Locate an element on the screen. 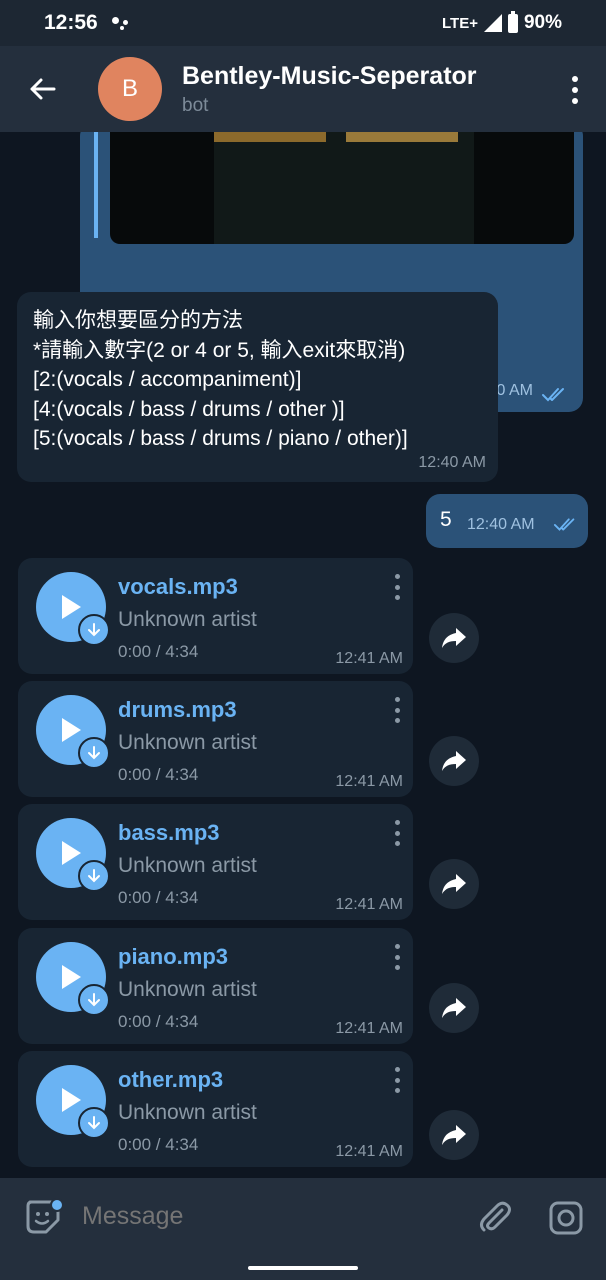 This screenshot has height=1280, width=606. audio-title: piano.mp3 is located at coordinates (173, 956).